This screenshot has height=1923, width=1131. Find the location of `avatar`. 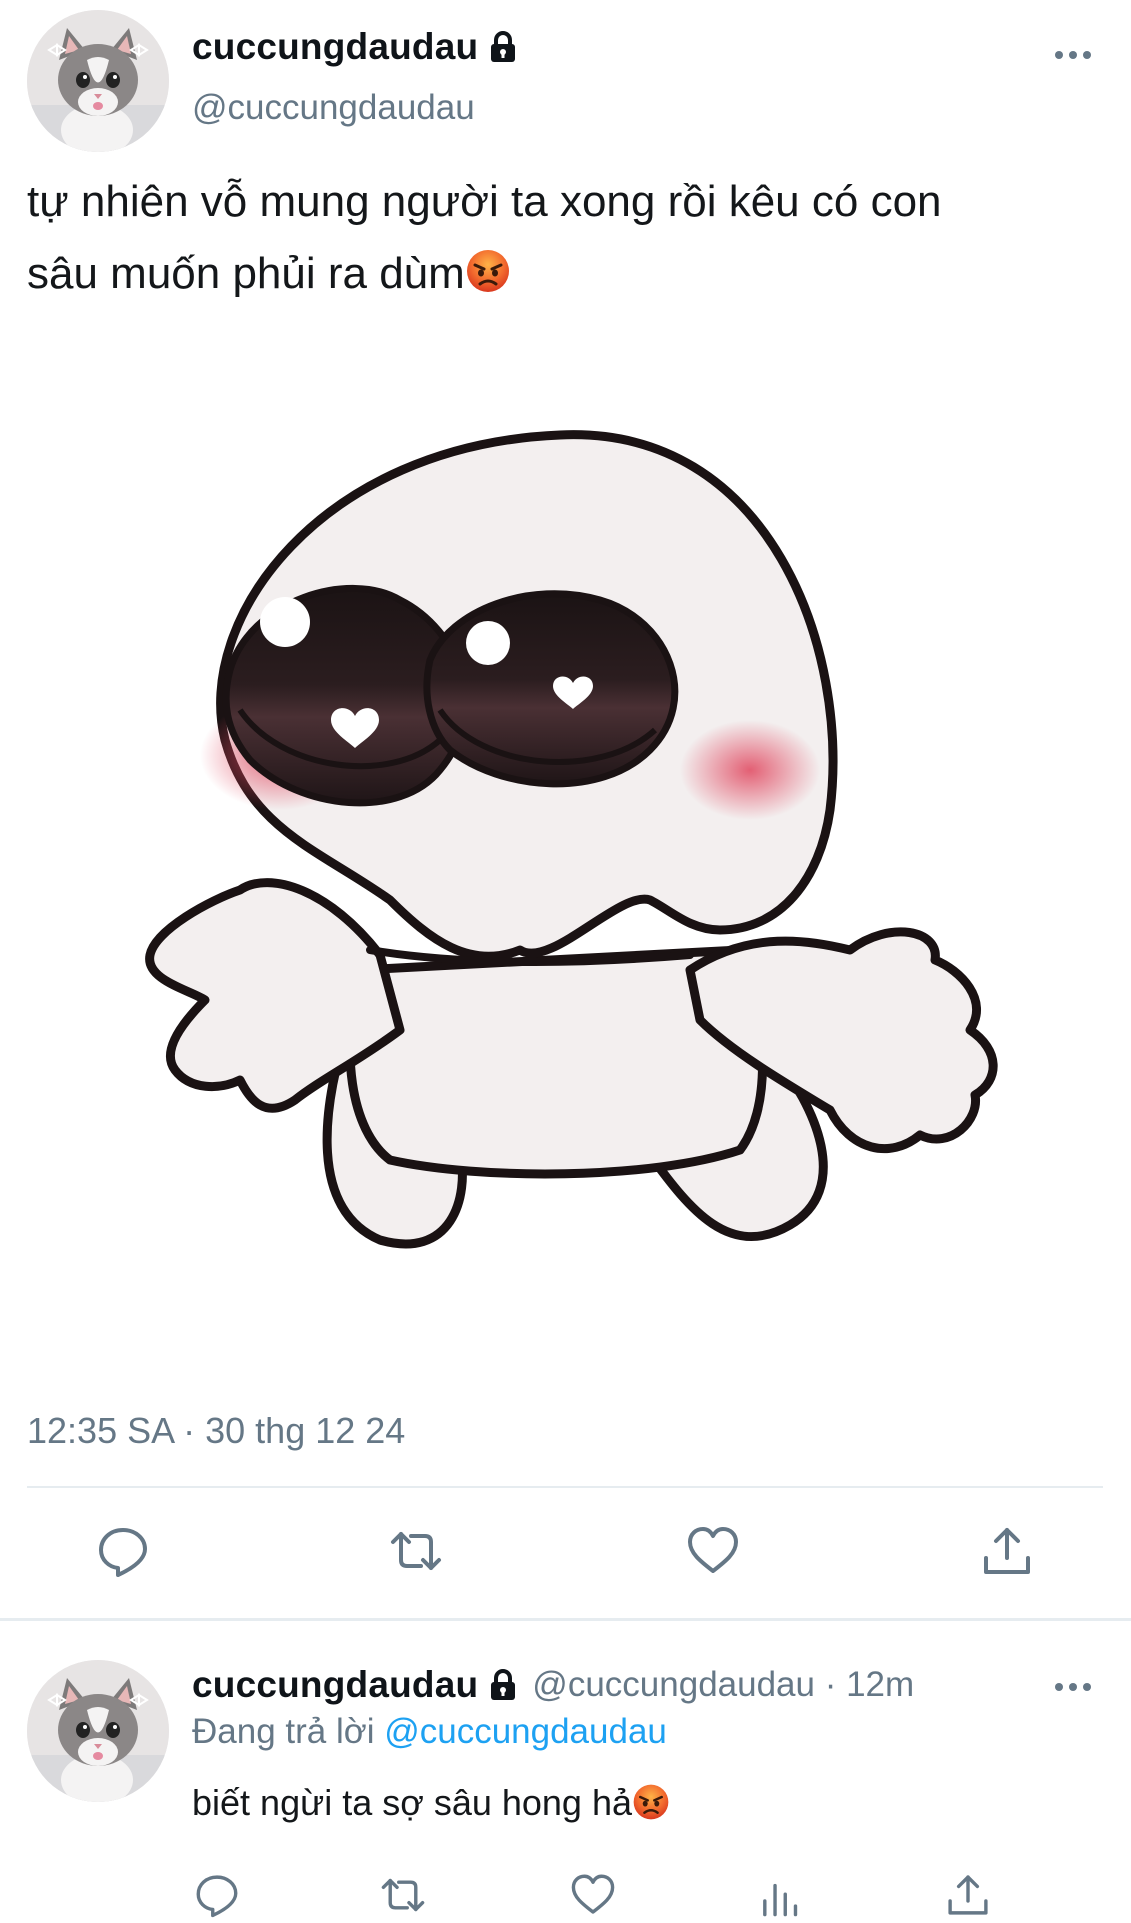

avatar is located at coordinates (98, 81).